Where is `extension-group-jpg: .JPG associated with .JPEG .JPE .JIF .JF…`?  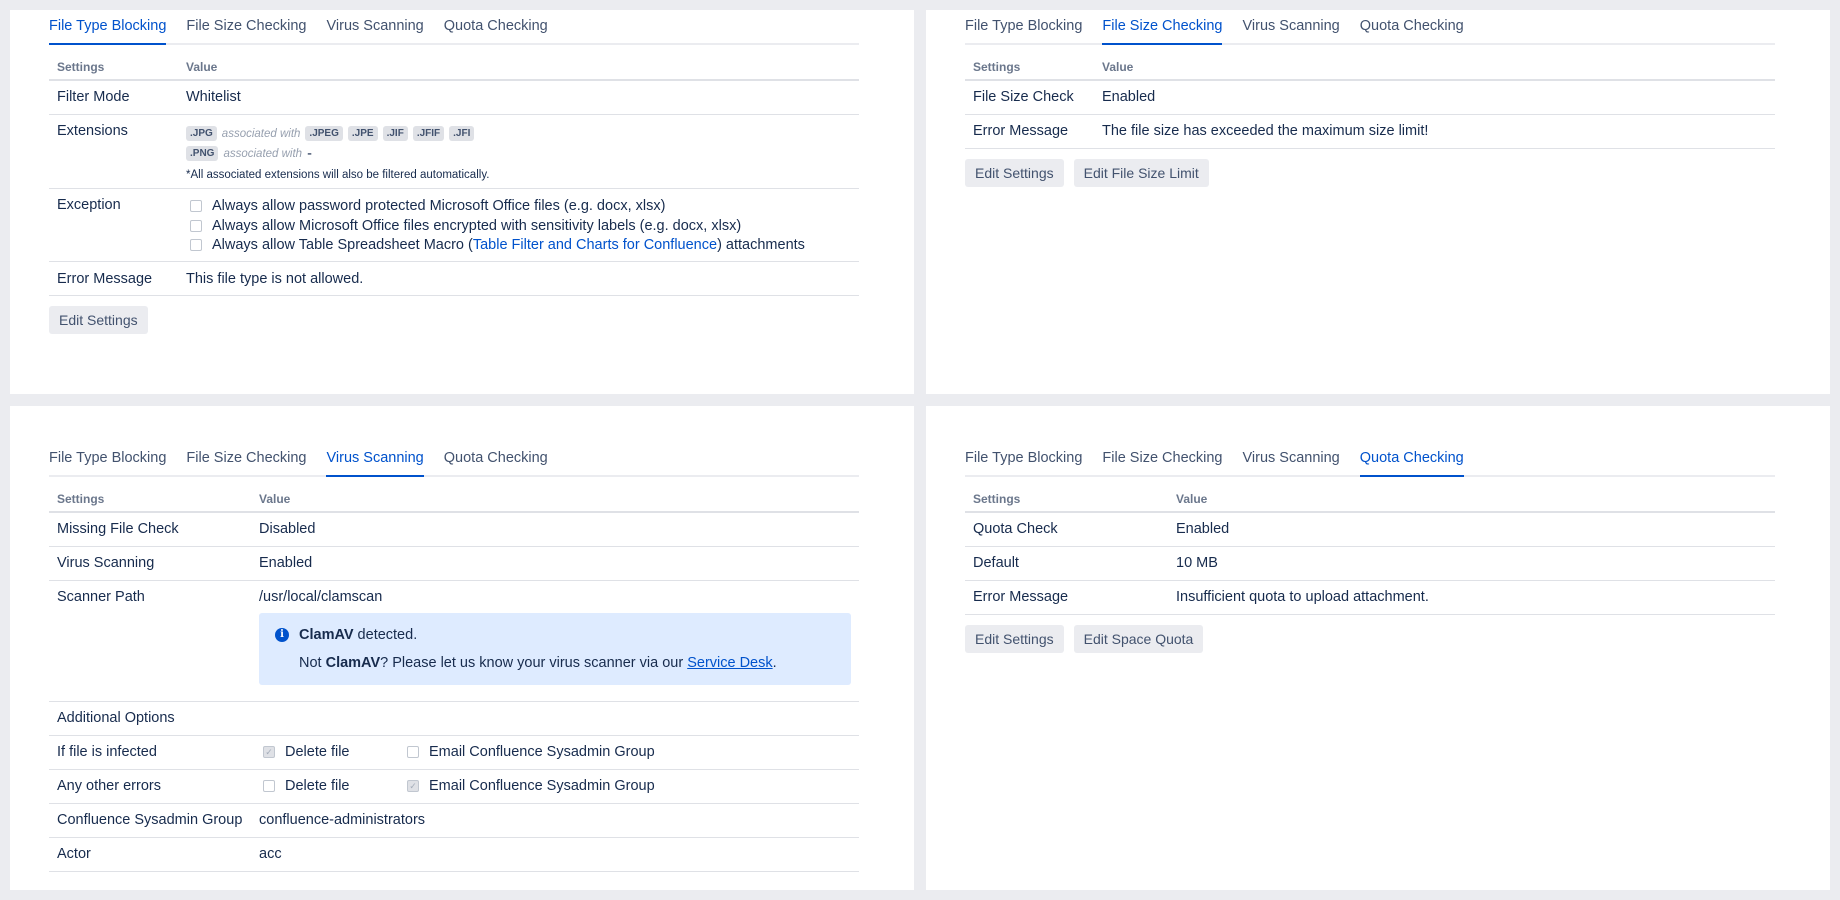 extension-group-jpg: .JPG associated with .JPEG .JPE .JIF .JF… is located at coordinates (518, 134).